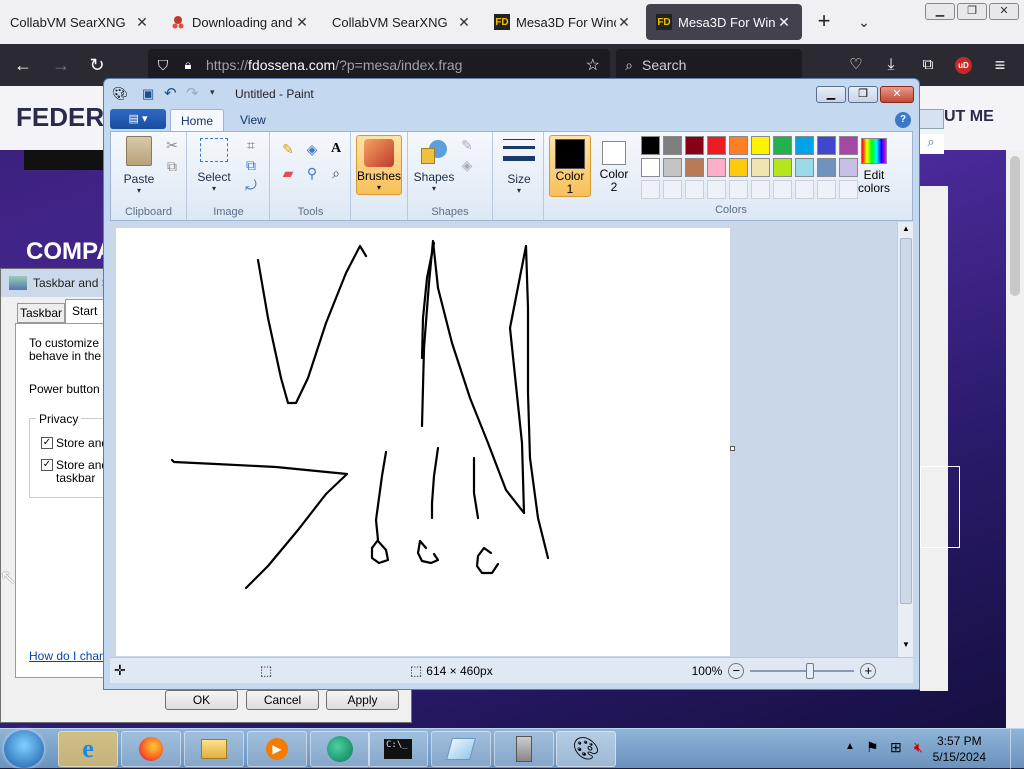  Describe the element at coordinates (864, 22) in the screenshot. I see `tab-list-chevron-icon: ⌄` at that location.